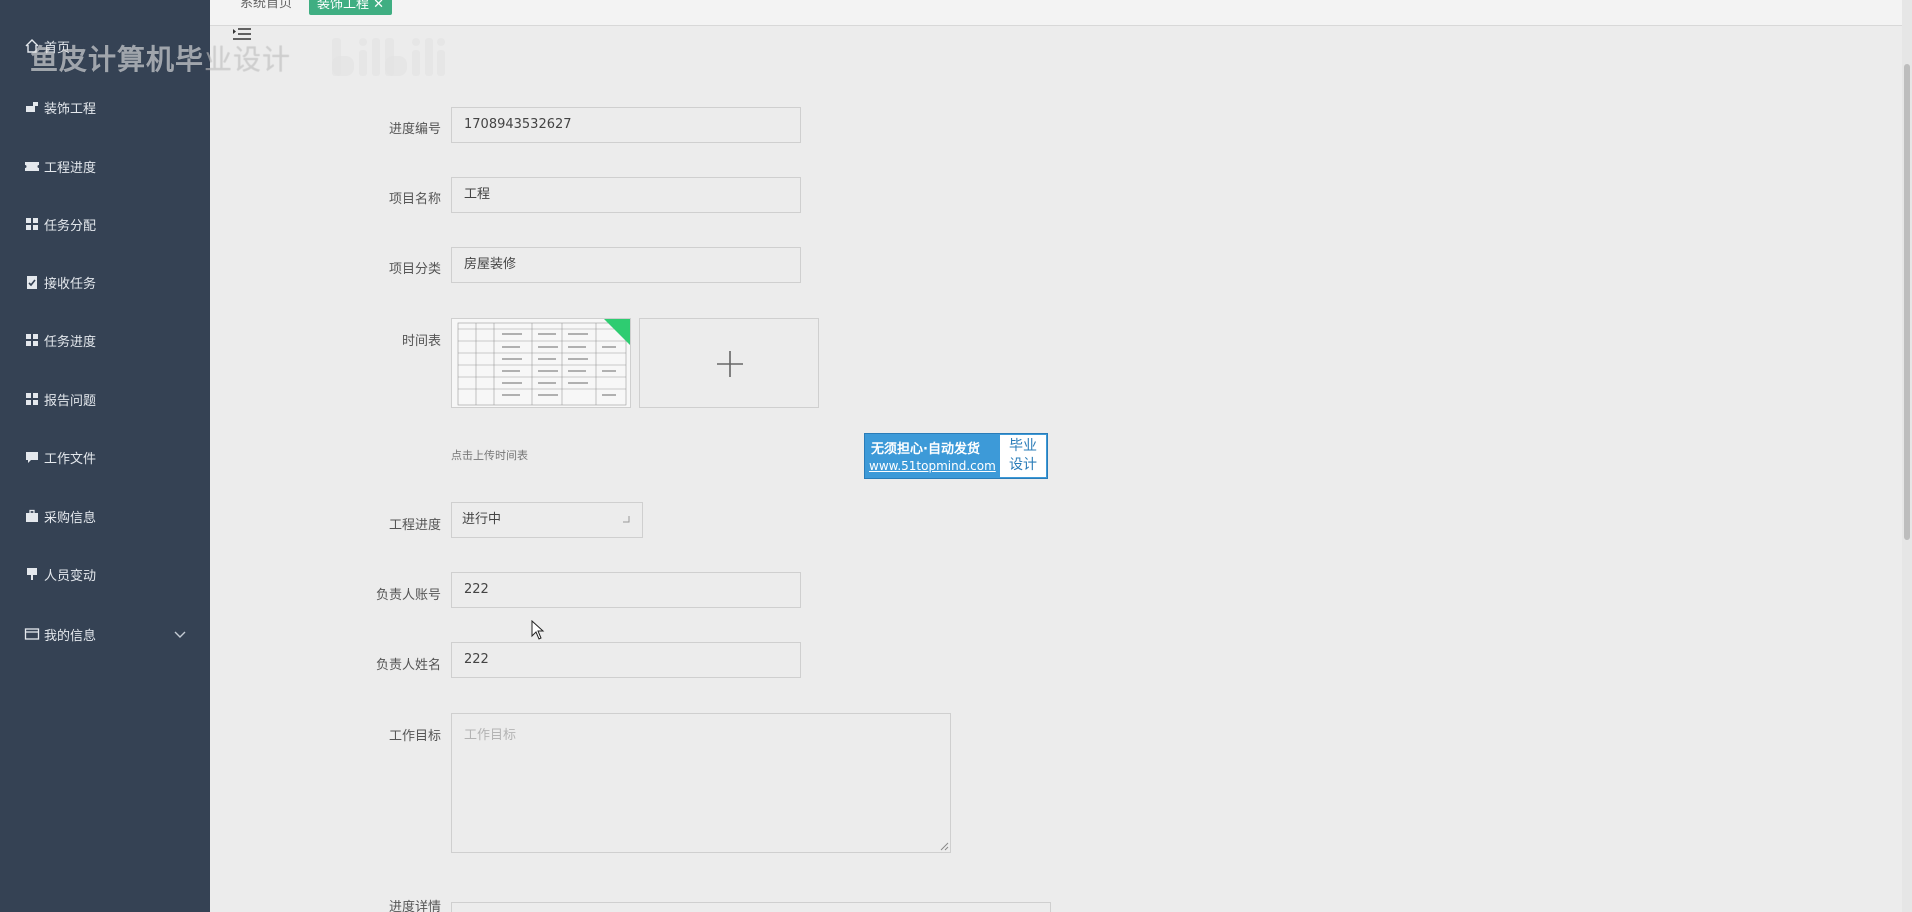 The width and height of the screenshot is (1912, 912). Describe the element at coordinates (351, 7) in the screenshot. I see `tab-decoration-project: 装饰工程 ✕` at that location.